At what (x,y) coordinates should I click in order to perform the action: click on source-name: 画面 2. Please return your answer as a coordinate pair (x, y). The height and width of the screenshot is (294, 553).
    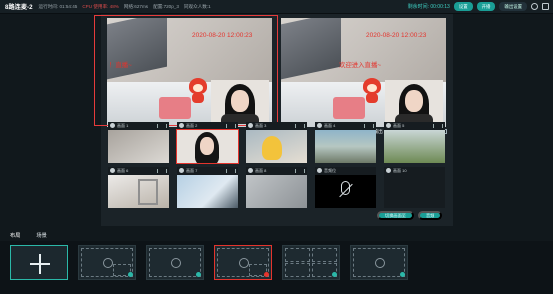
    Looking at the image, I should click on (192, 125).